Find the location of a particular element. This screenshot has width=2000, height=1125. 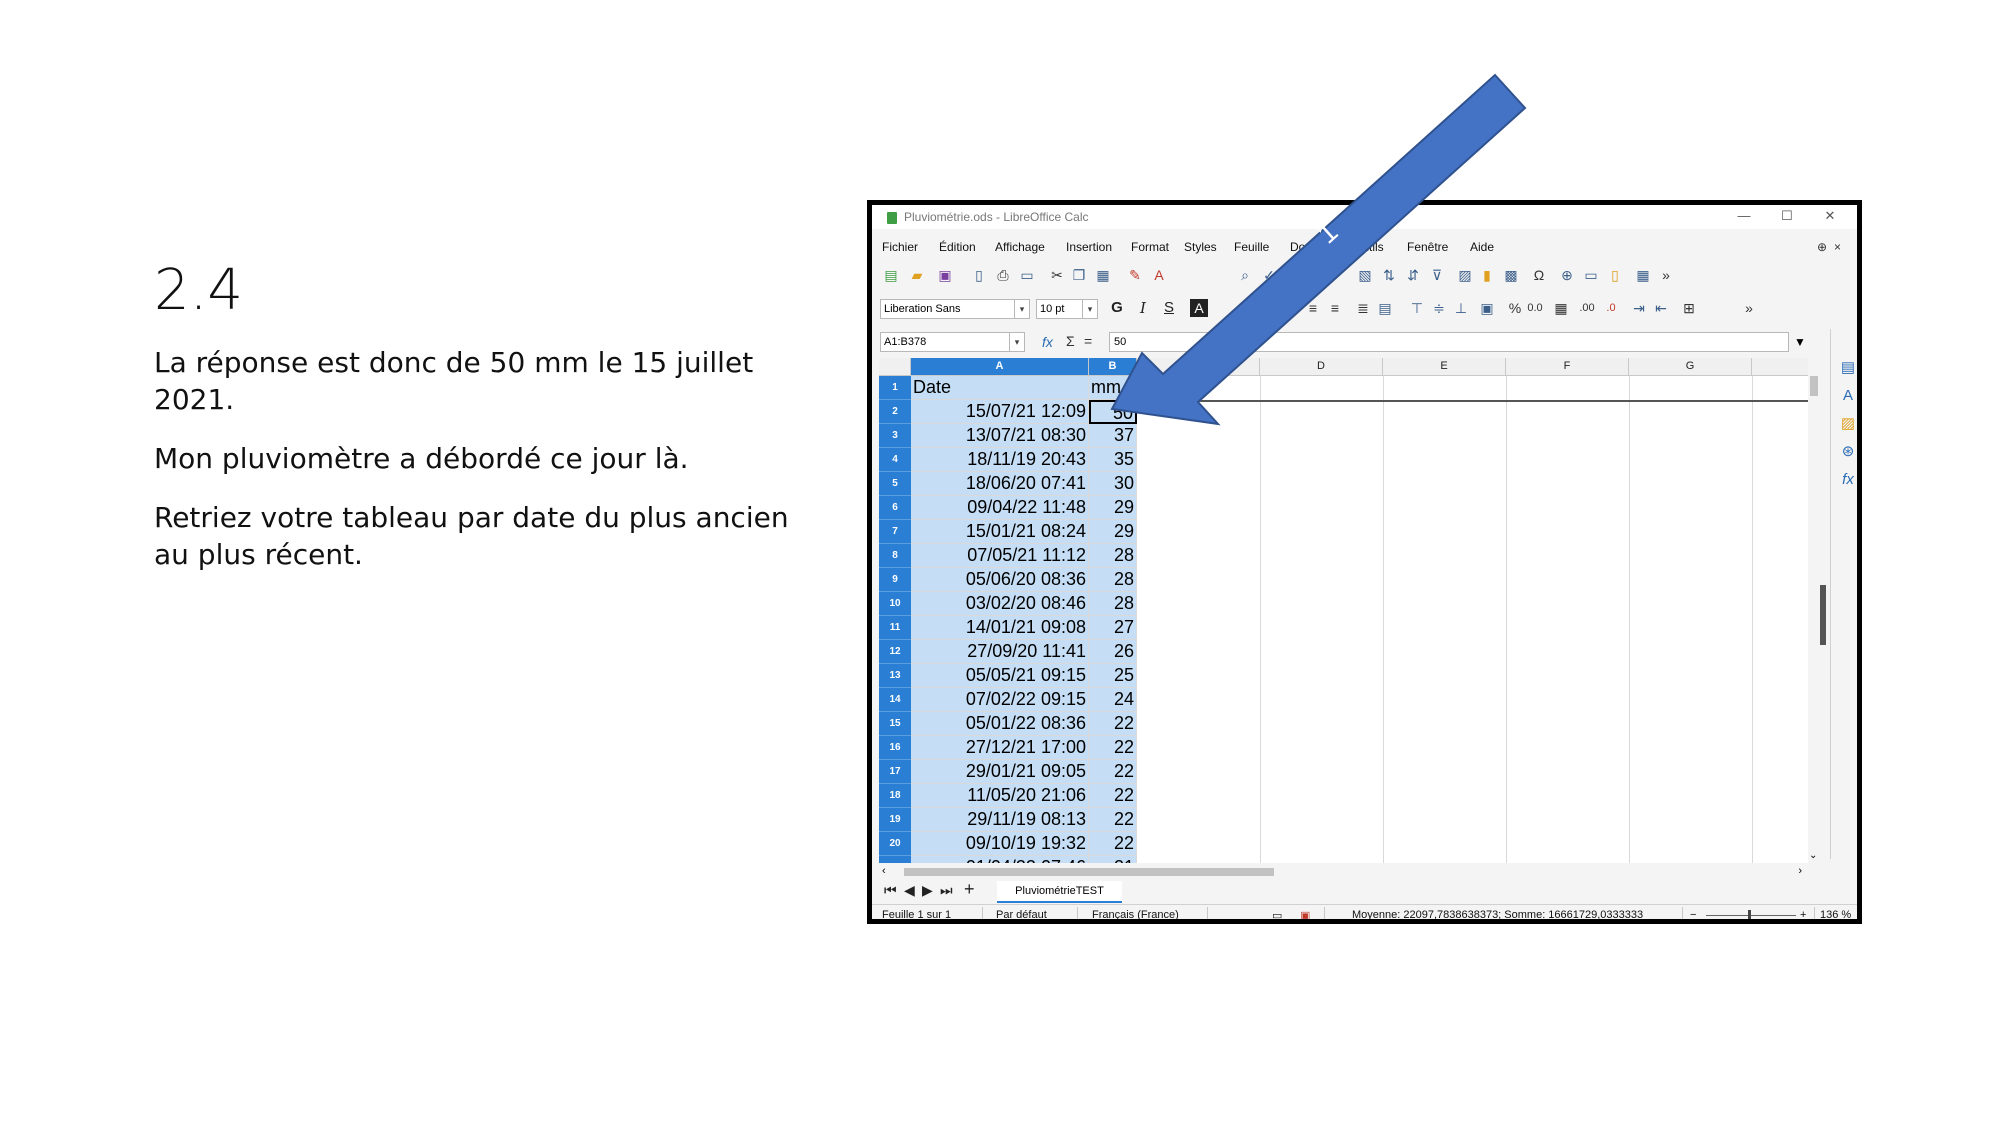

sum-icon: Σ is located at coordinates (1070, 341).